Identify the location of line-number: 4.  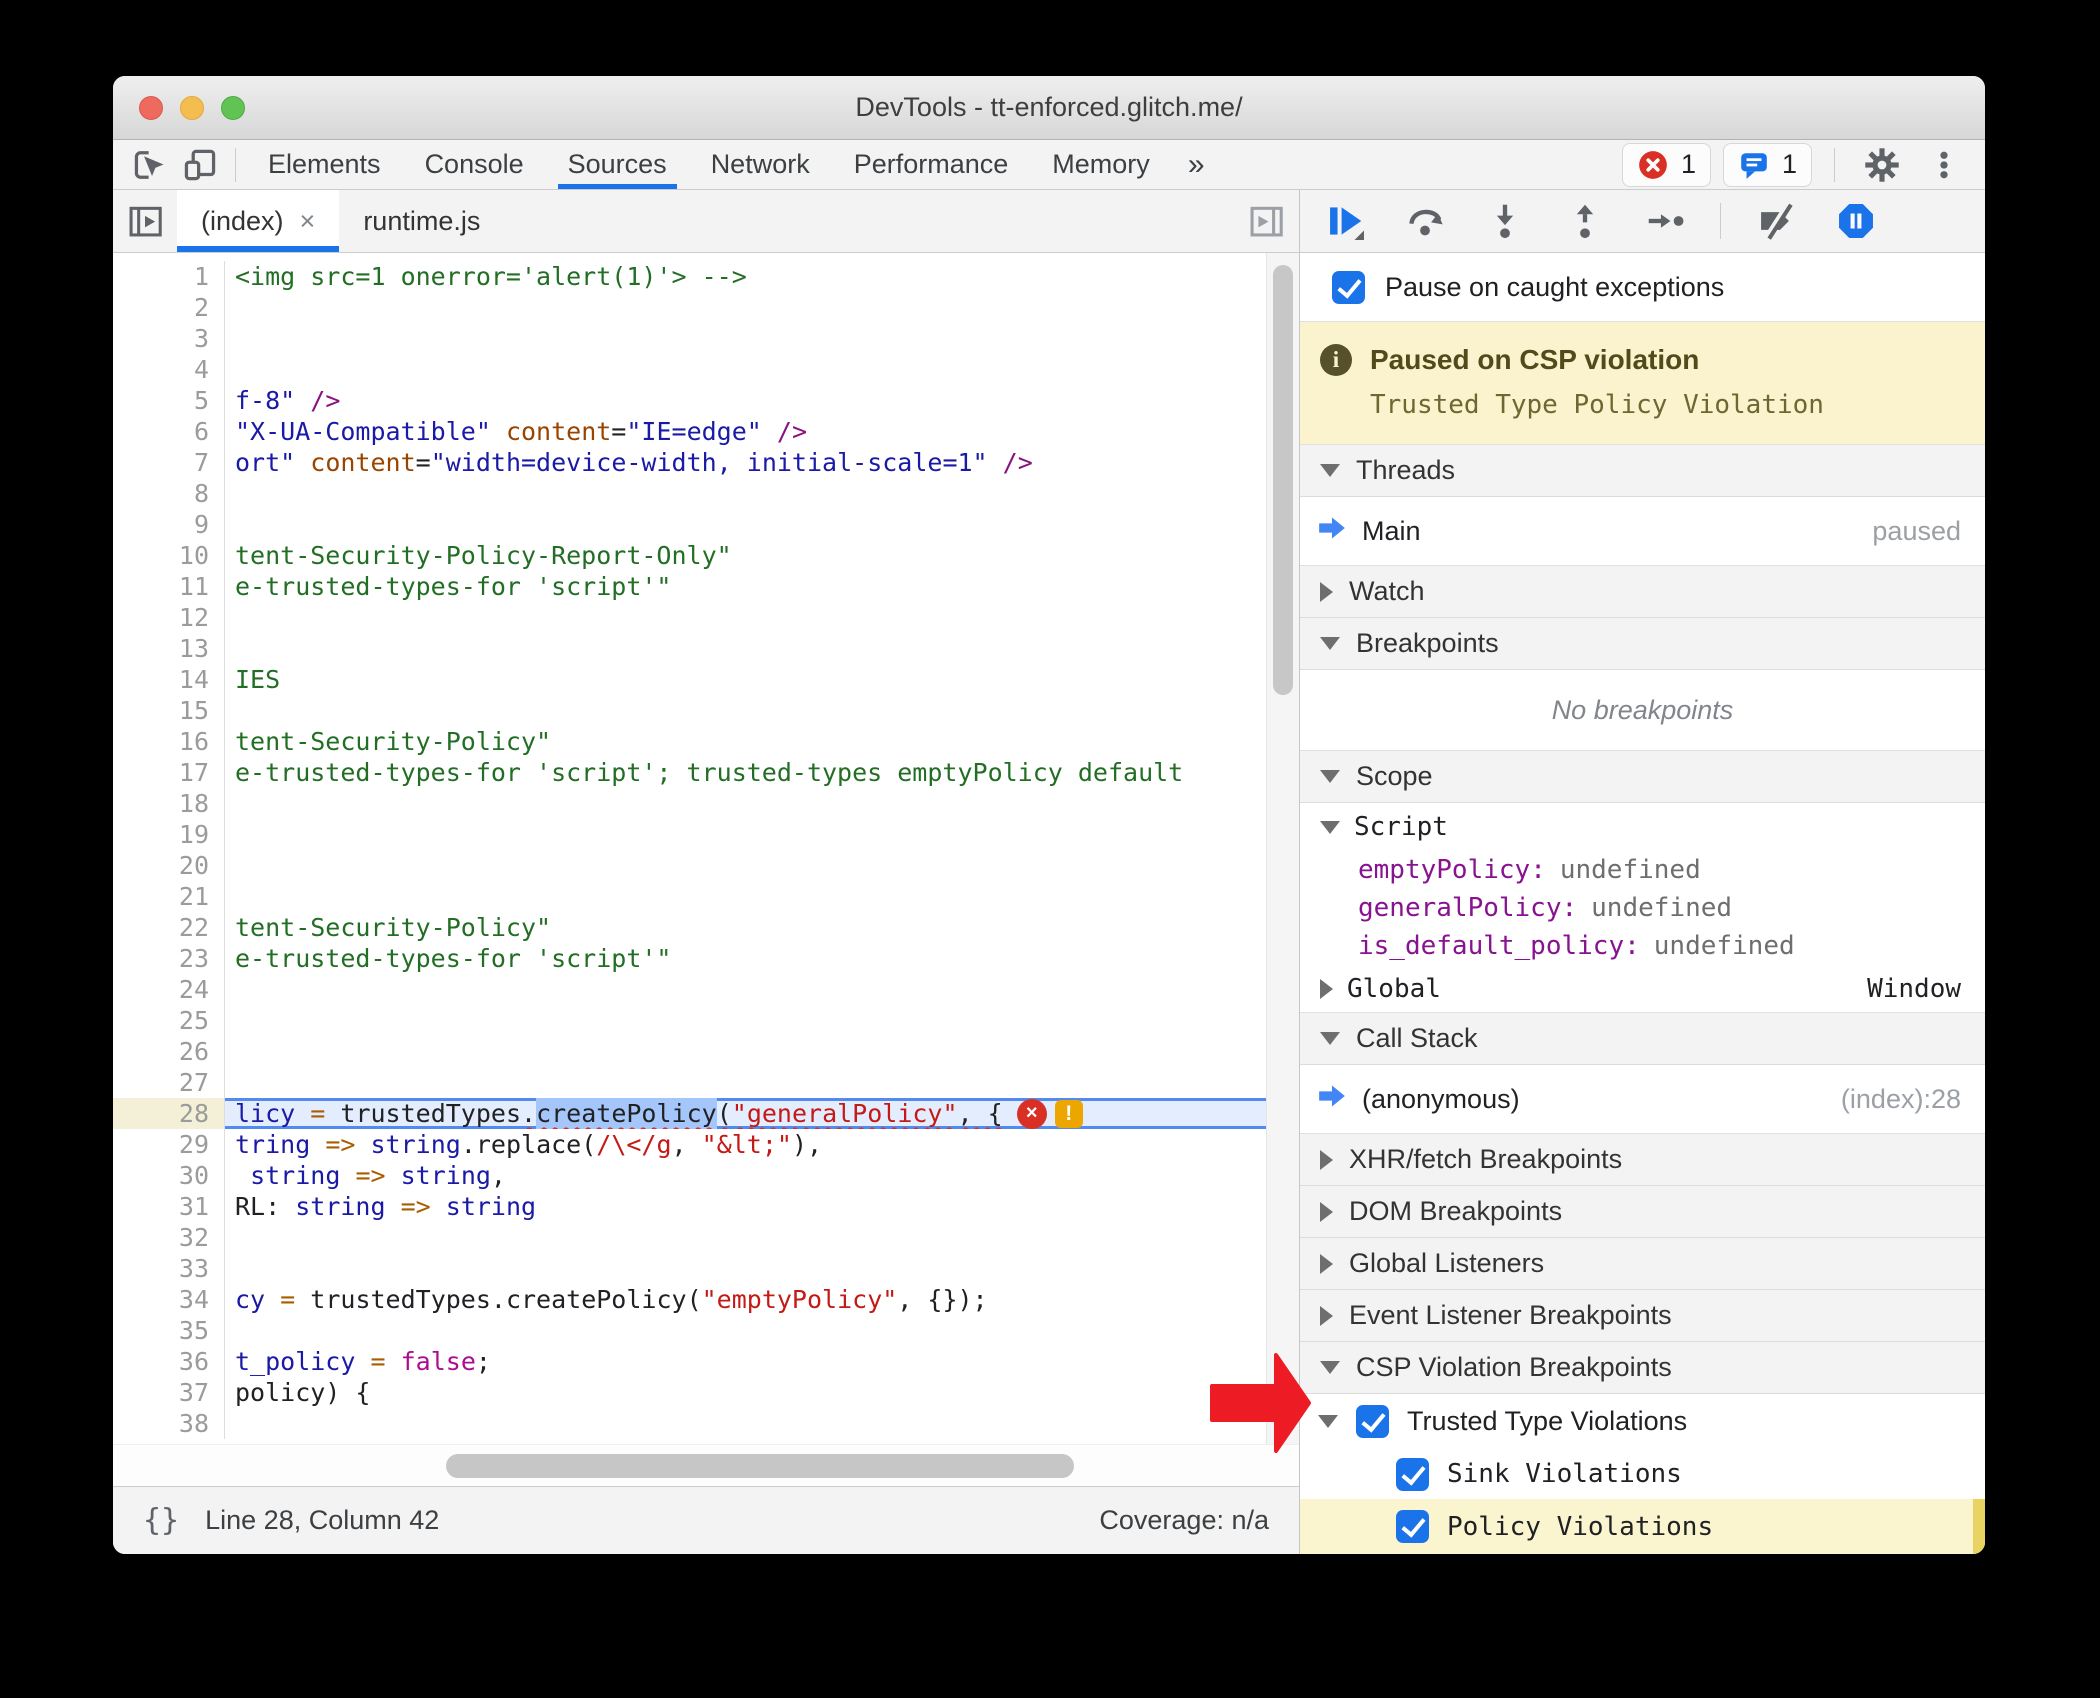
(169, 369).